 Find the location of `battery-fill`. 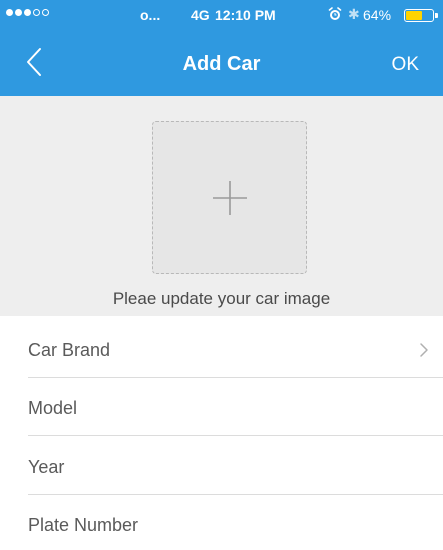

battery-fill is located at coordinates (414, 15).